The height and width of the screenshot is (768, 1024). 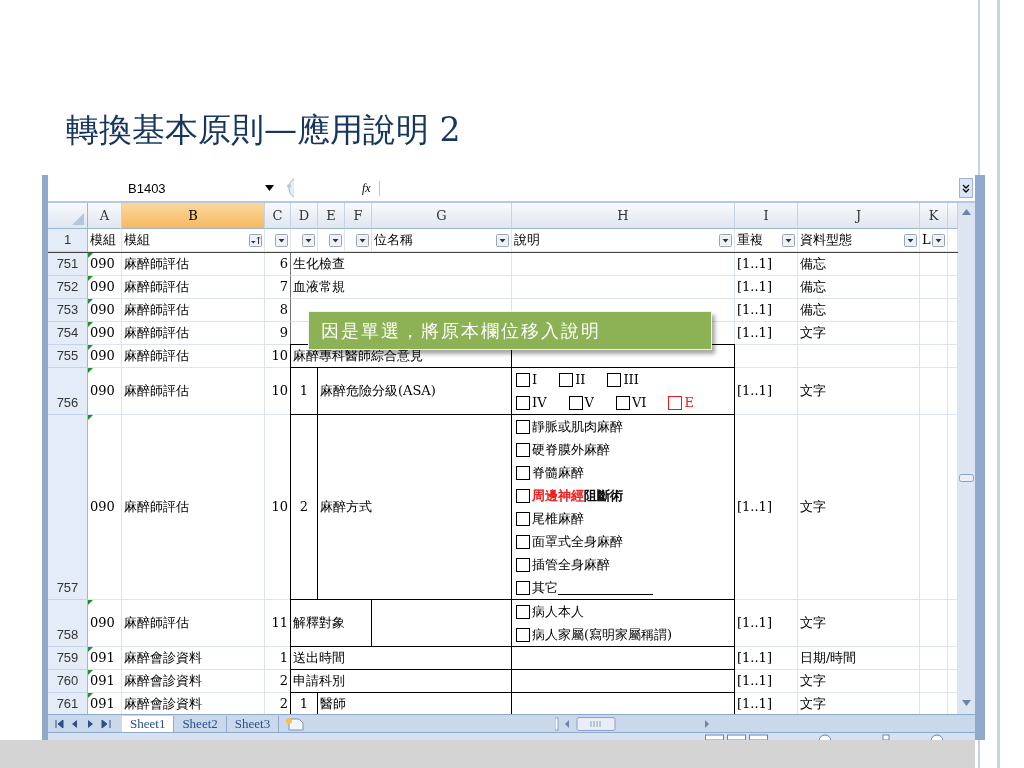 I want to click on option-text: E, so click(x=689, y=402).